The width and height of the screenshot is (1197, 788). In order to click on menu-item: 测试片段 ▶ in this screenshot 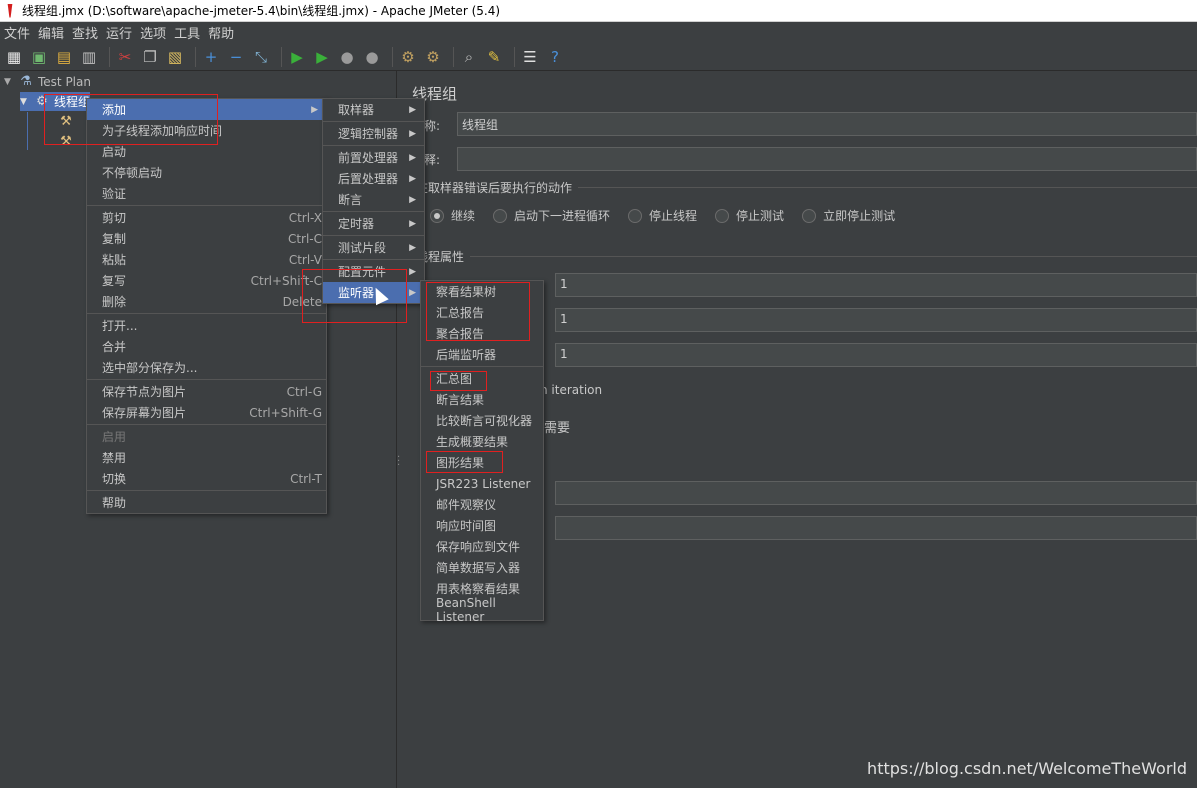, I will do `click(373, 247)`.